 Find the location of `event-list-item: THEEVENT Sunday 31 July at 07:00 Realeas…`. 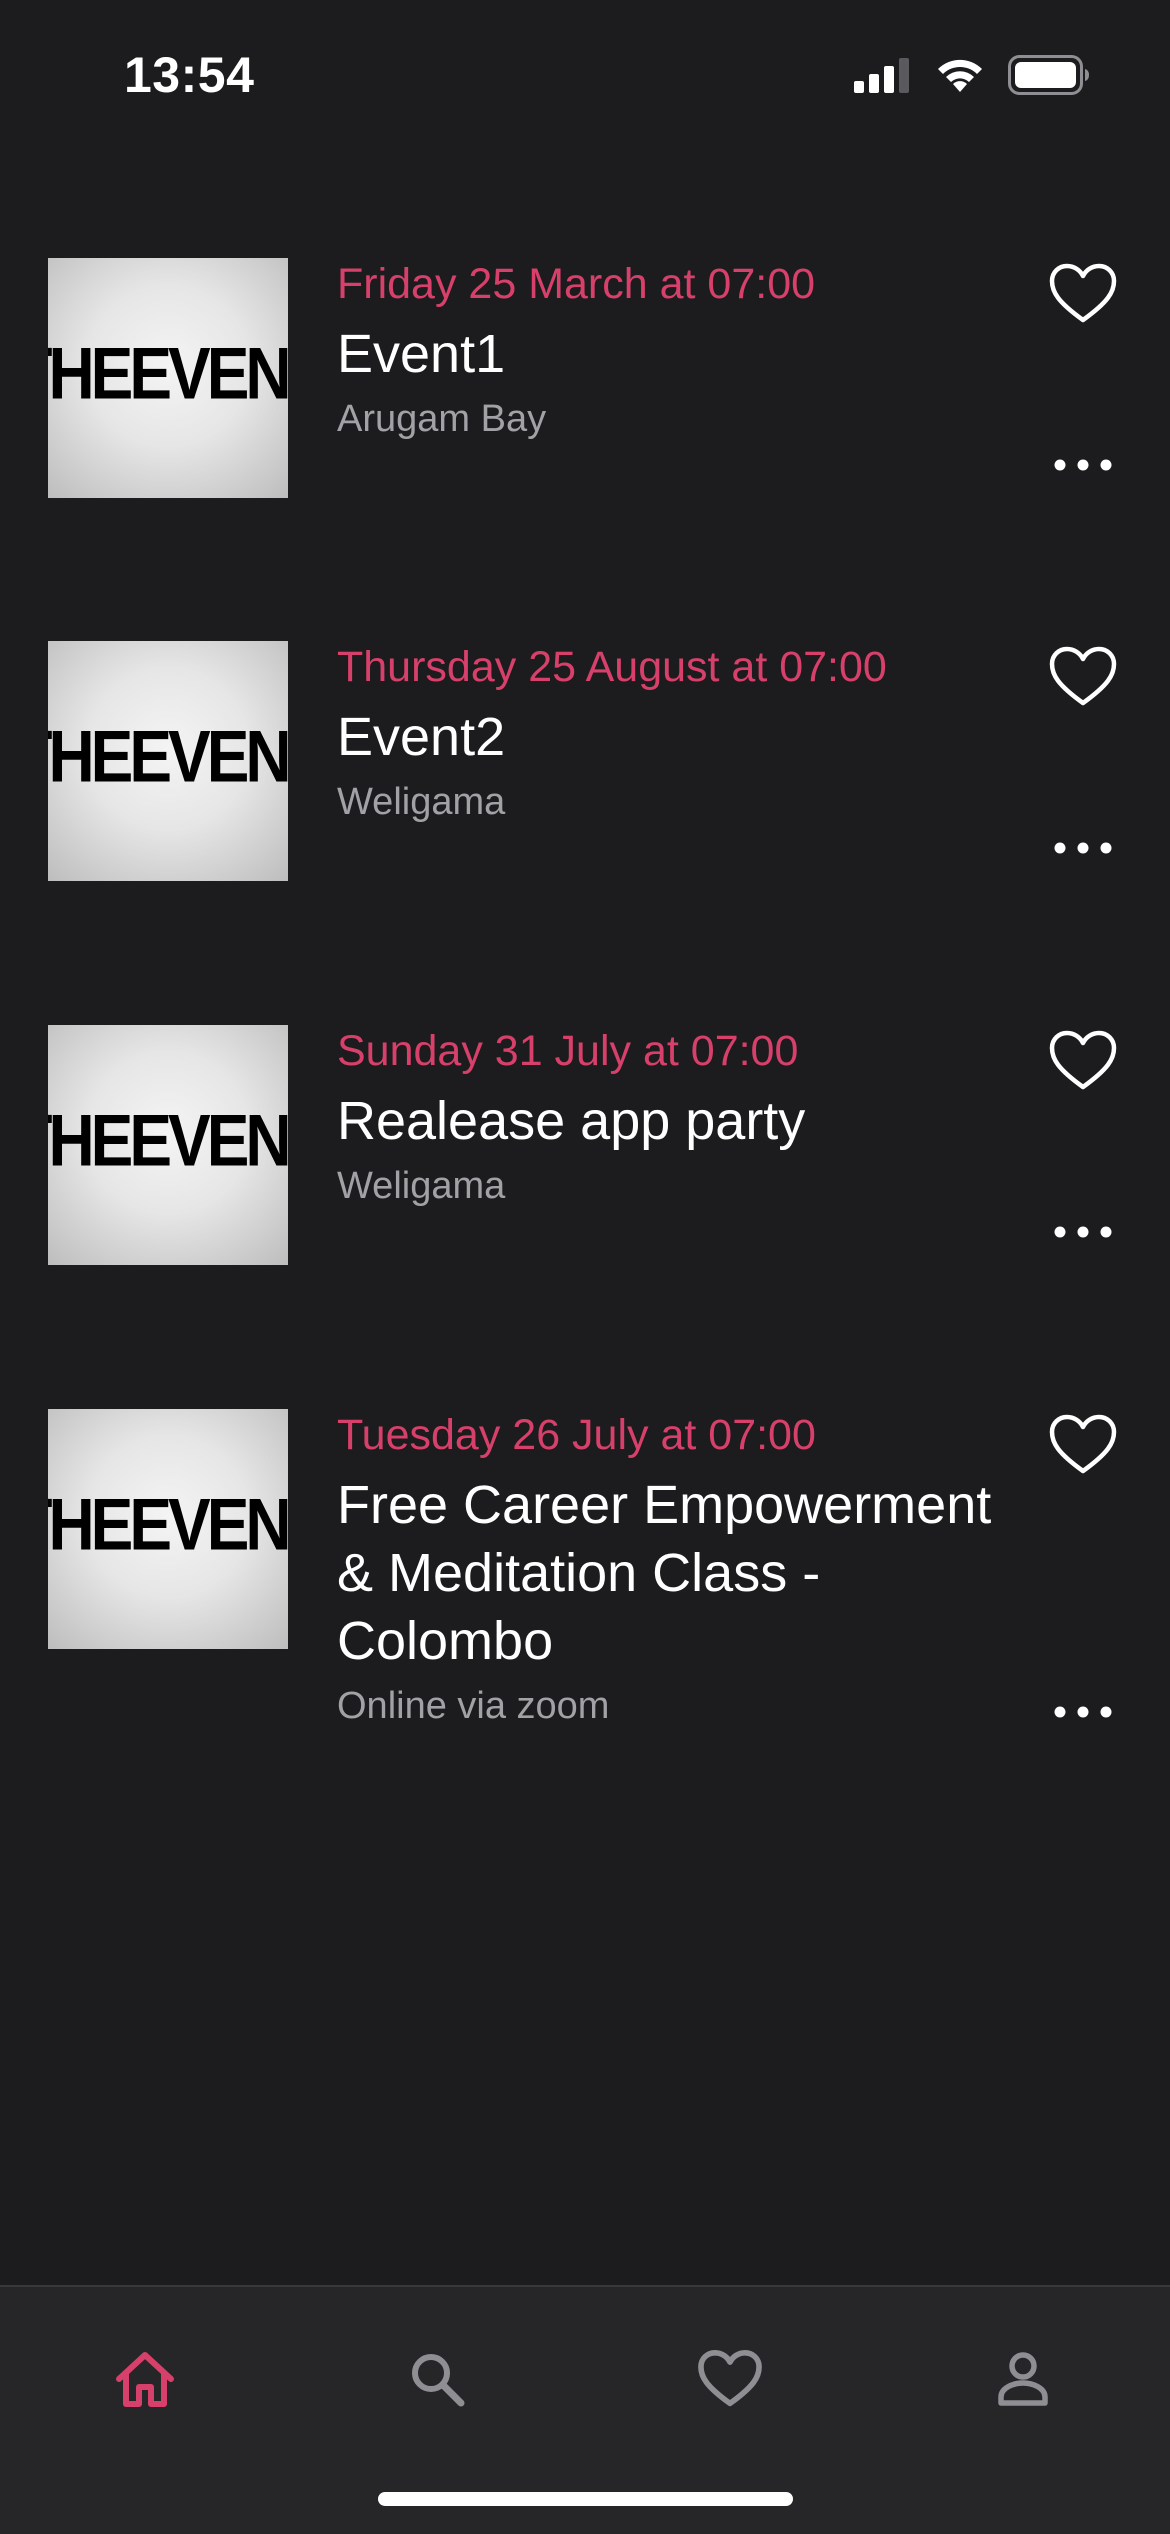

event-list-item: THEEVENT Sunday 31 July at 07:00 Realeas… is located at coordinates (585, 1145).